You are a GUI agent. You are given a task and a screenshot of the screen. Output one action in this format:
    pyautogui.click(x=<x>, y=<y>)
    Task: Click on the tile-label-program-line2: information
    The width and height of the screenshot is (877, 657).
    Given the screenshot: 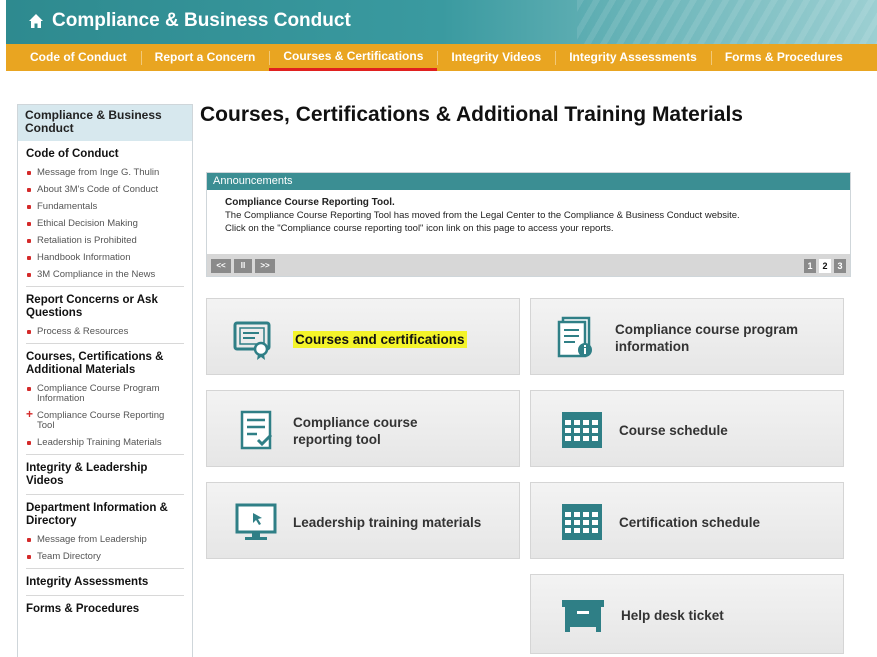 What is the action you would take?
    pyautogui.click(x=652, y=346)
    